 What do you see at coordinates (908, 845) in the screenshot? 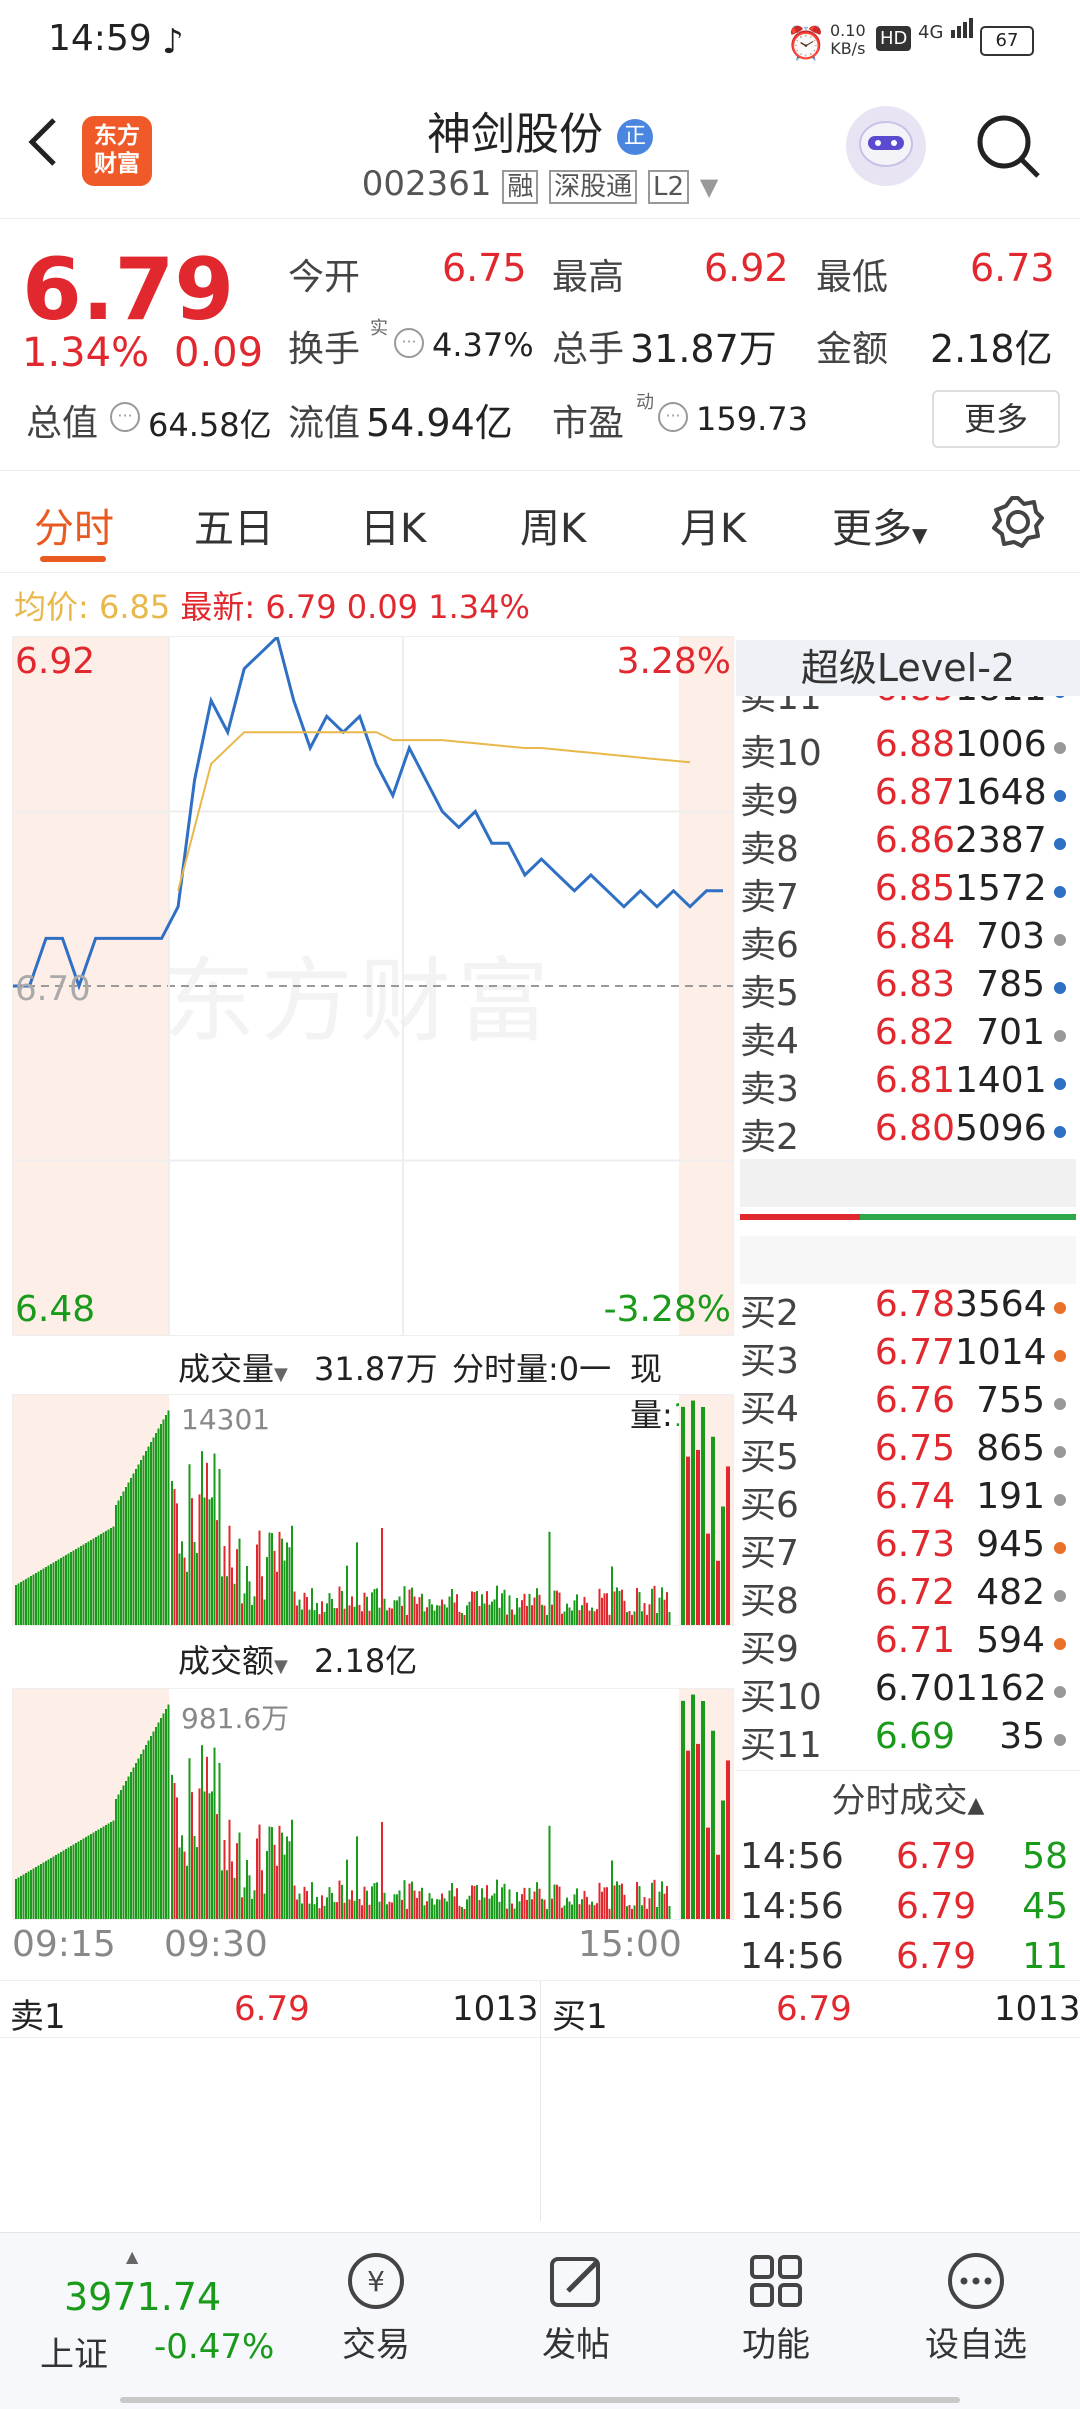
I see `ask-row: 卖8 6.86 2387` at bounding box center [908, 845].